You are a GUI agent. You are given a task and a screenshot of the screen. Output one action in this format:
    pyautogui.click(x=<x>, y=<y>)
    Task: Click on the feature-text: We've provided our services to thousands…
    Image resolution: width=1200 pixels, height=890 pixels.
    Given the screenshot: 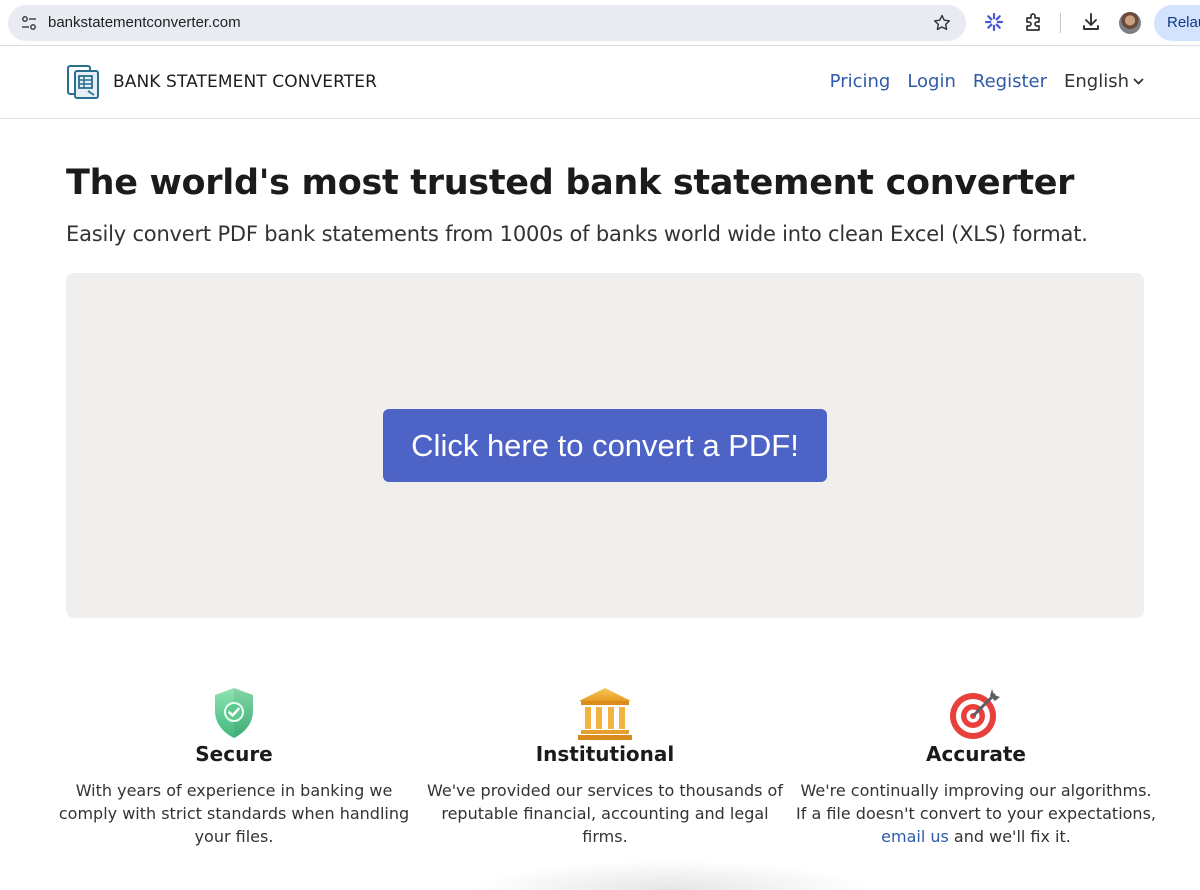 What is the action you would take?
    pyautogui.click(x=605, y=813)
    